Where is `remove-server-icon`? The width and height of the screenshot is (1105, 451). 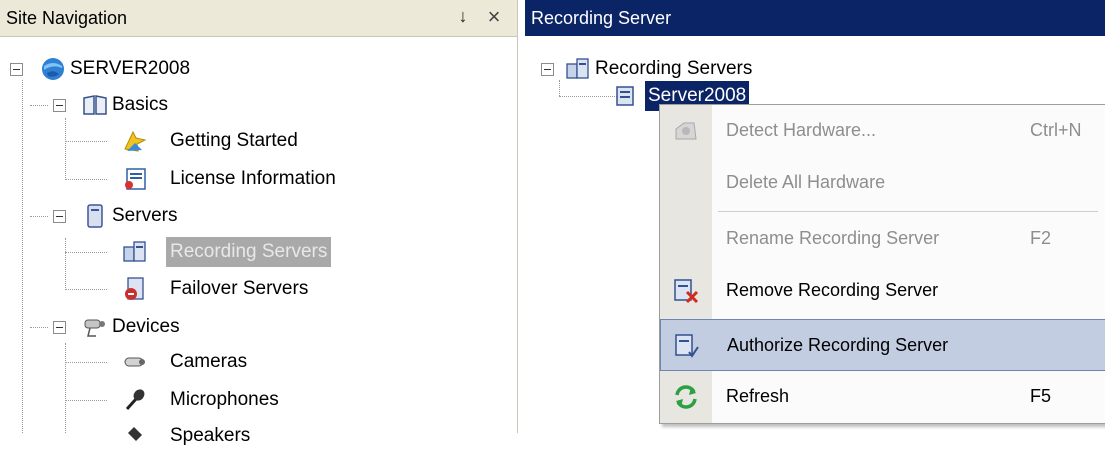
remove-server-icon is located at coordinates (686, 291).